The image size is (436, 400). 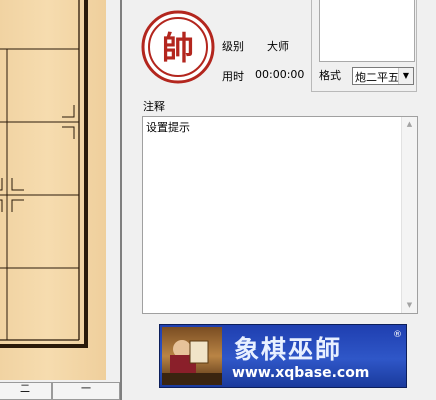 I want to click on notes-scrollbar: ▲ ▼, so click(x=409, y=215).